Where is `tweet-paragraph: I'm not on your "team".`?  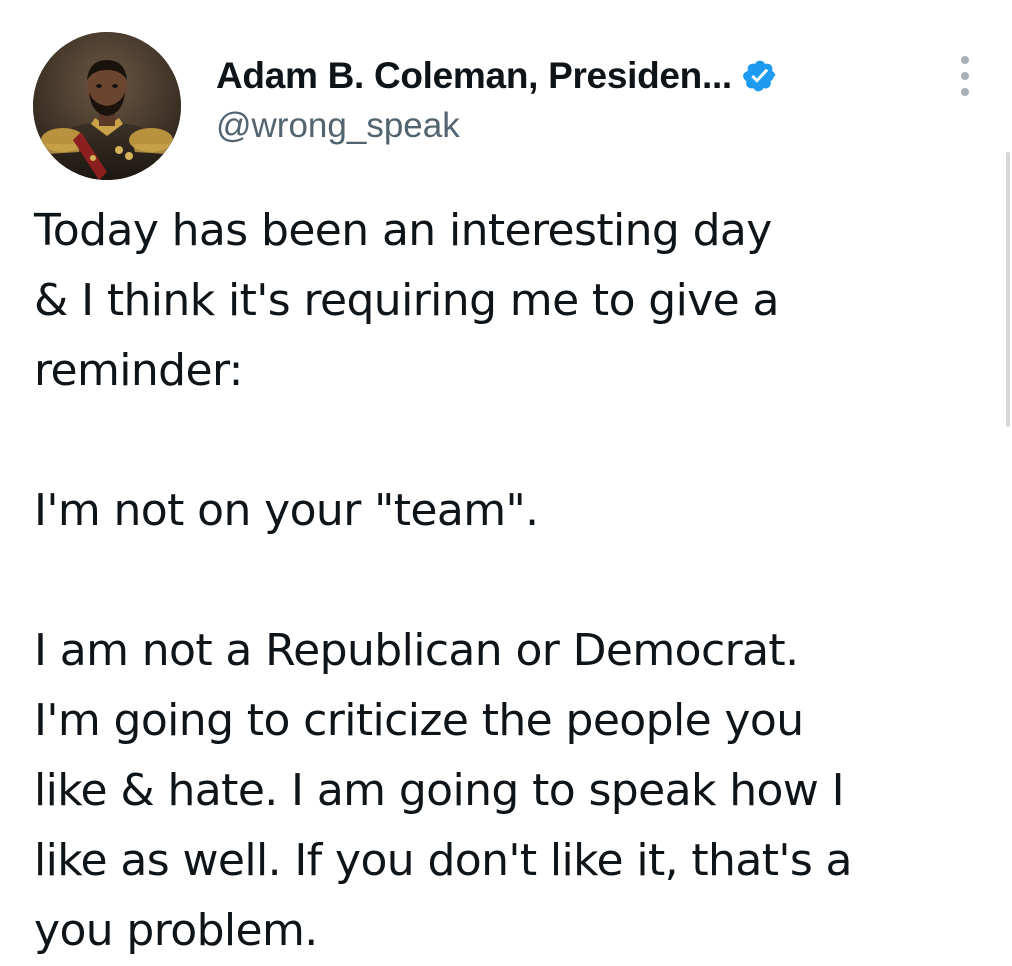 tweet-paragraph: I'm not on your "team". is located at coordinates (514, 511).